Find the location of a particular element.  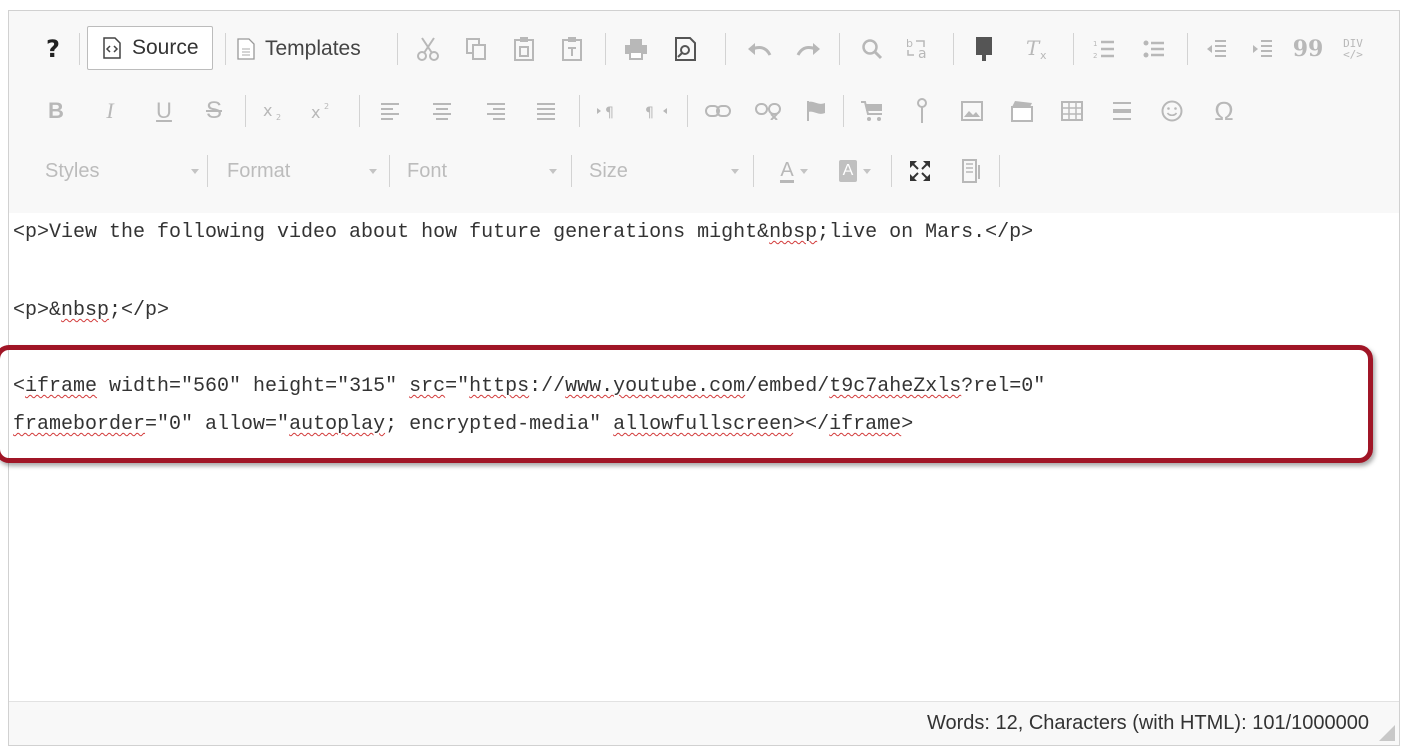

anchor-flag-icon is located at coordinates (816, 111).